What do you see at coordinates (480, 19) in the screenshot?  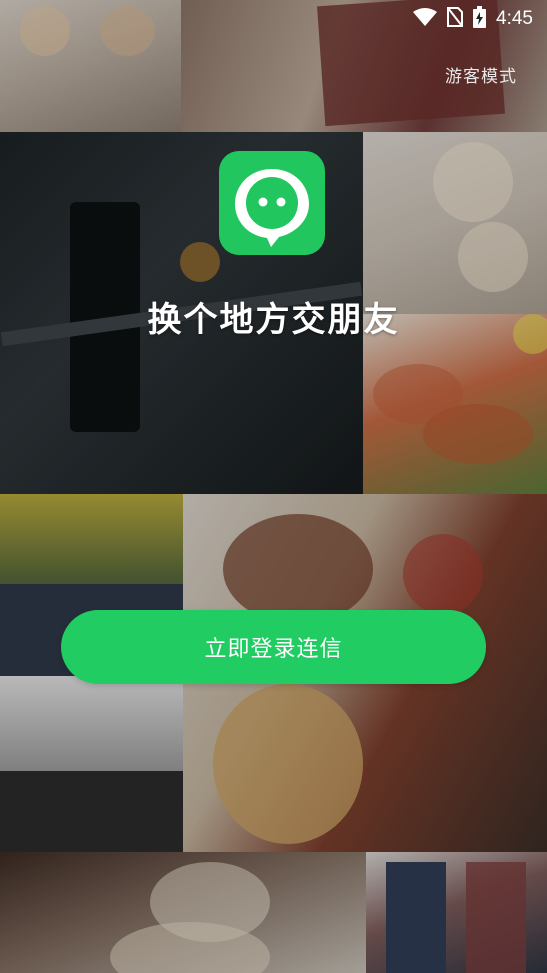 I see `battery-charging-icon` at bounding box center [480, 19].